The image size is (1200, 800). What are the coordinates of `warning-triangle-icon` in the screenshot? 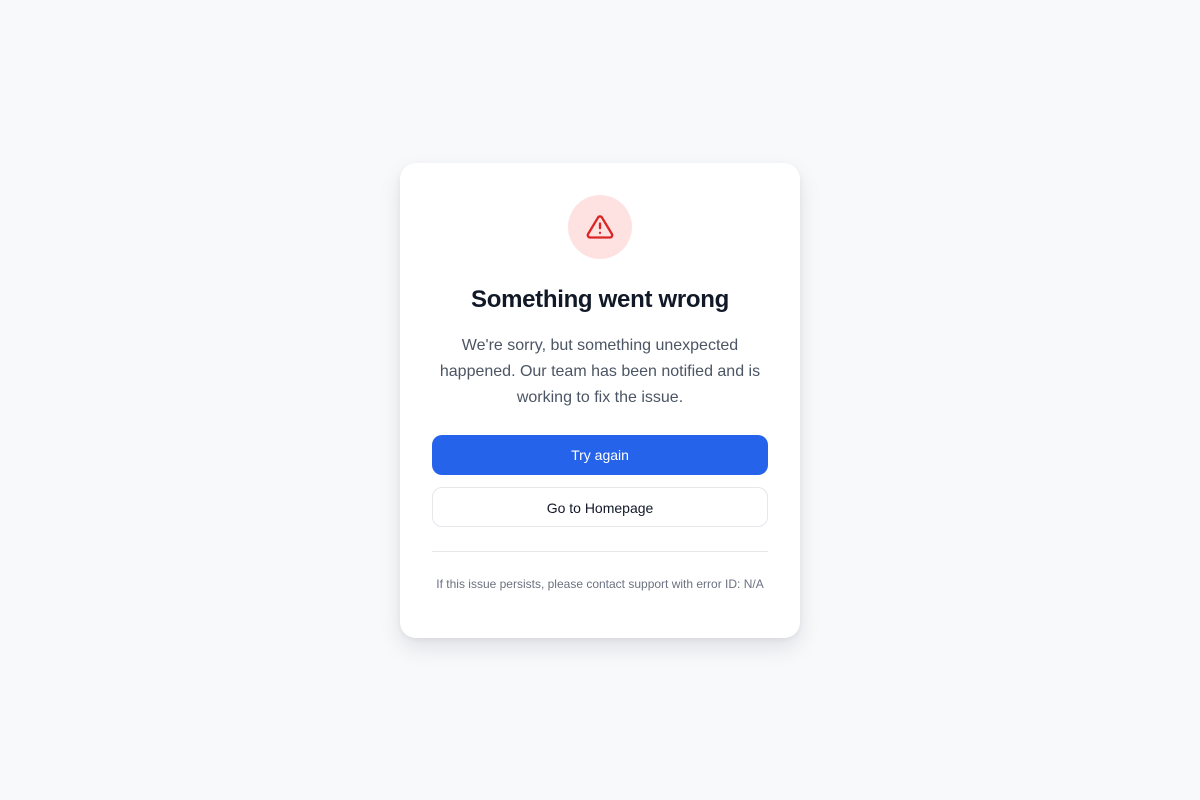 It's located at (600, 227).